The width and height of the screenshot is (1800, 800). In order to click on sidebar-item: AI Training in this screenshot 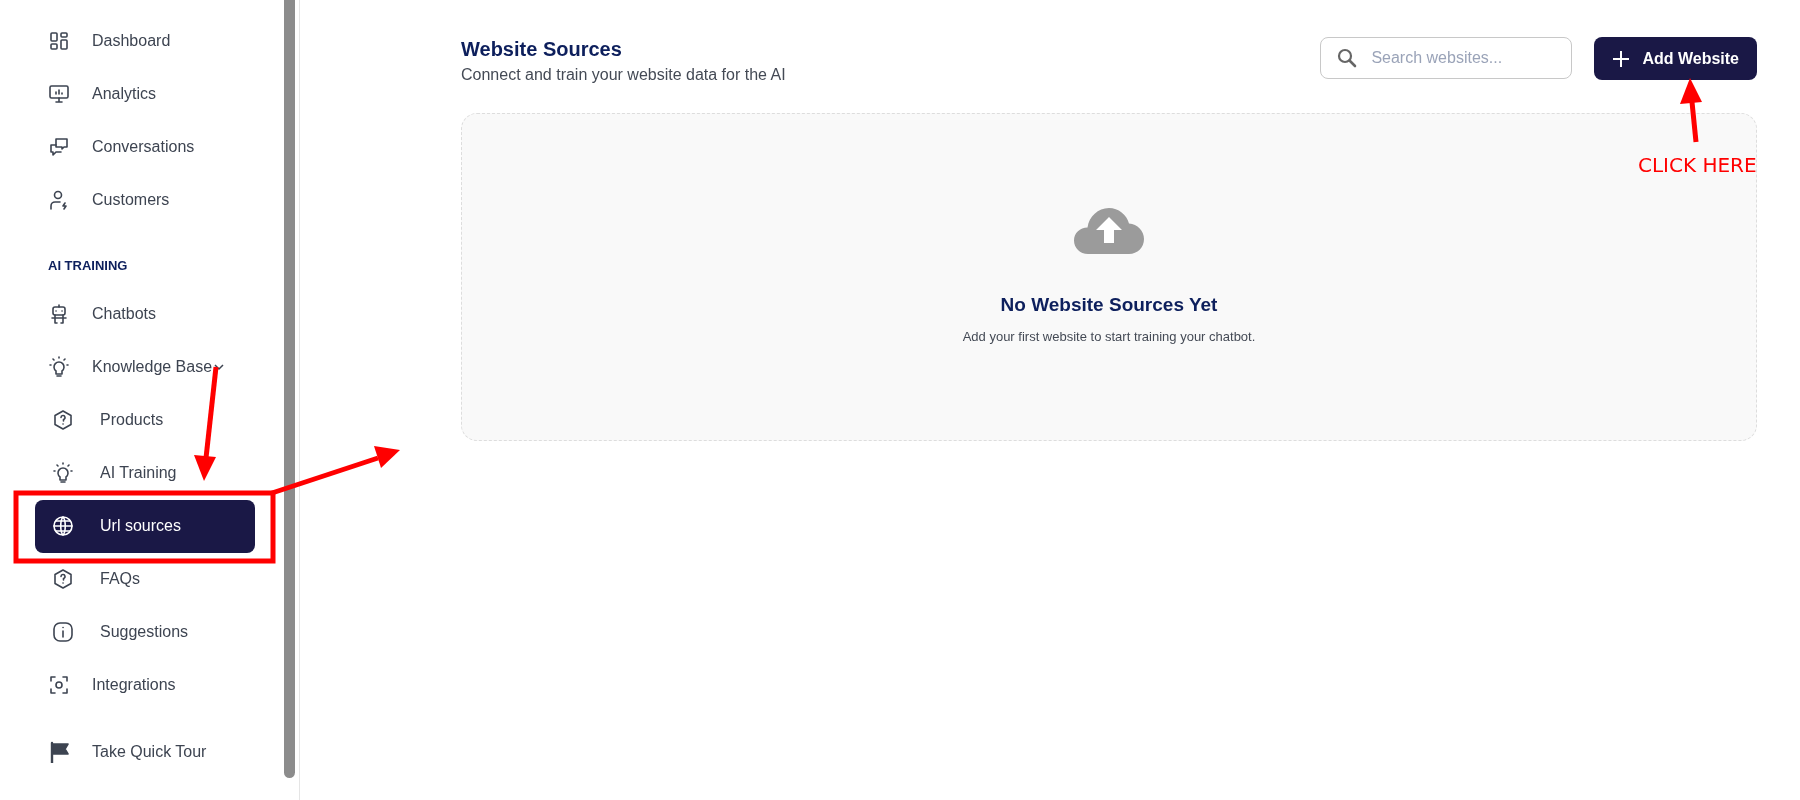, I will do `click(142, 473)`.